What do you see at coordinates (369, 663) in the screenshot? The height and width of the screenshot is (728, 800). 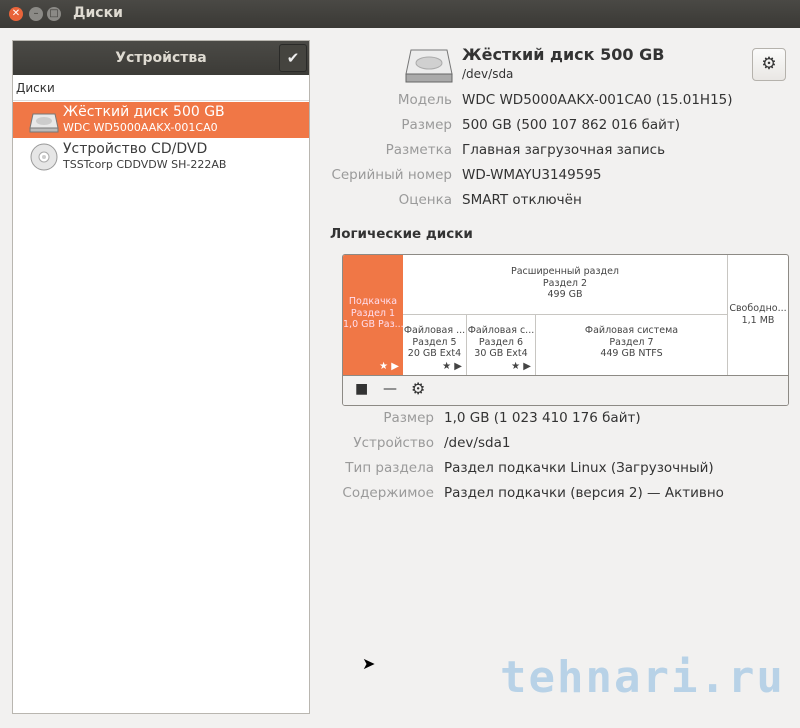 I see `mouse-cursor-icon: ➤` at bounding box center [369, 663].